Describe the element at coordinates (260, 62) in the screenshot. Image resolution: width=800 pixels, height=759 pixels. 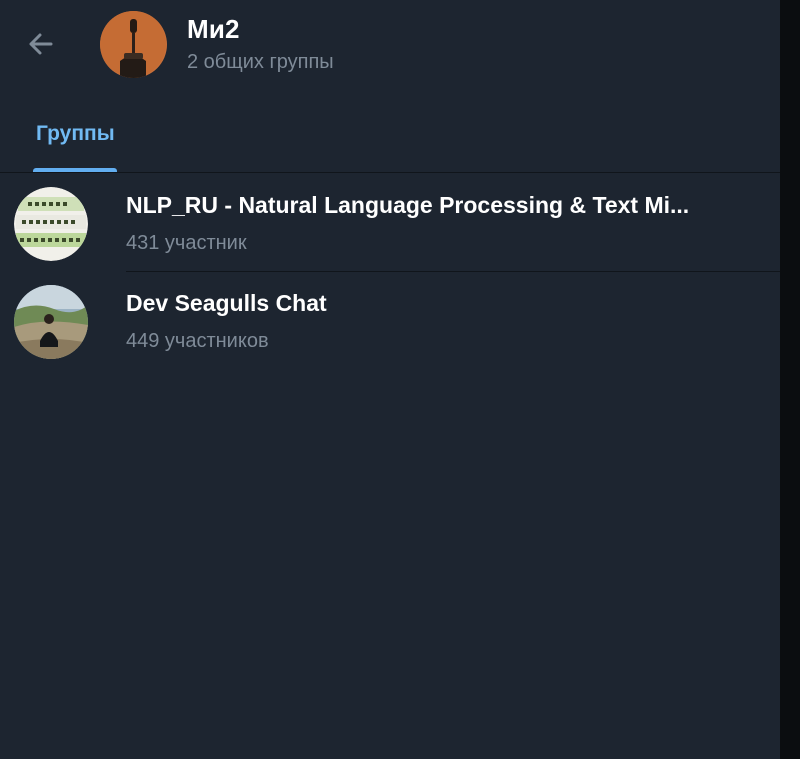
I see `page-subtitle: 2 общих группы` at that location.